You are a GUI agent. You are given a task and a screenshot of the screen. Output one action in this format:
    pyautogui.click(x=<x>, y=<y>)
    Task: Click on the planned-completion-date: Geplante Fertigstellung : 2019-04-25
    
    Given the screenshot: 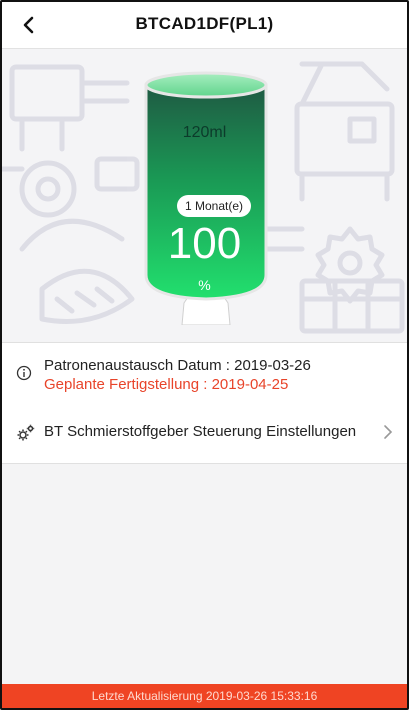 What is the action you would take?
    pyautogui.click(x=166, y=384)
    